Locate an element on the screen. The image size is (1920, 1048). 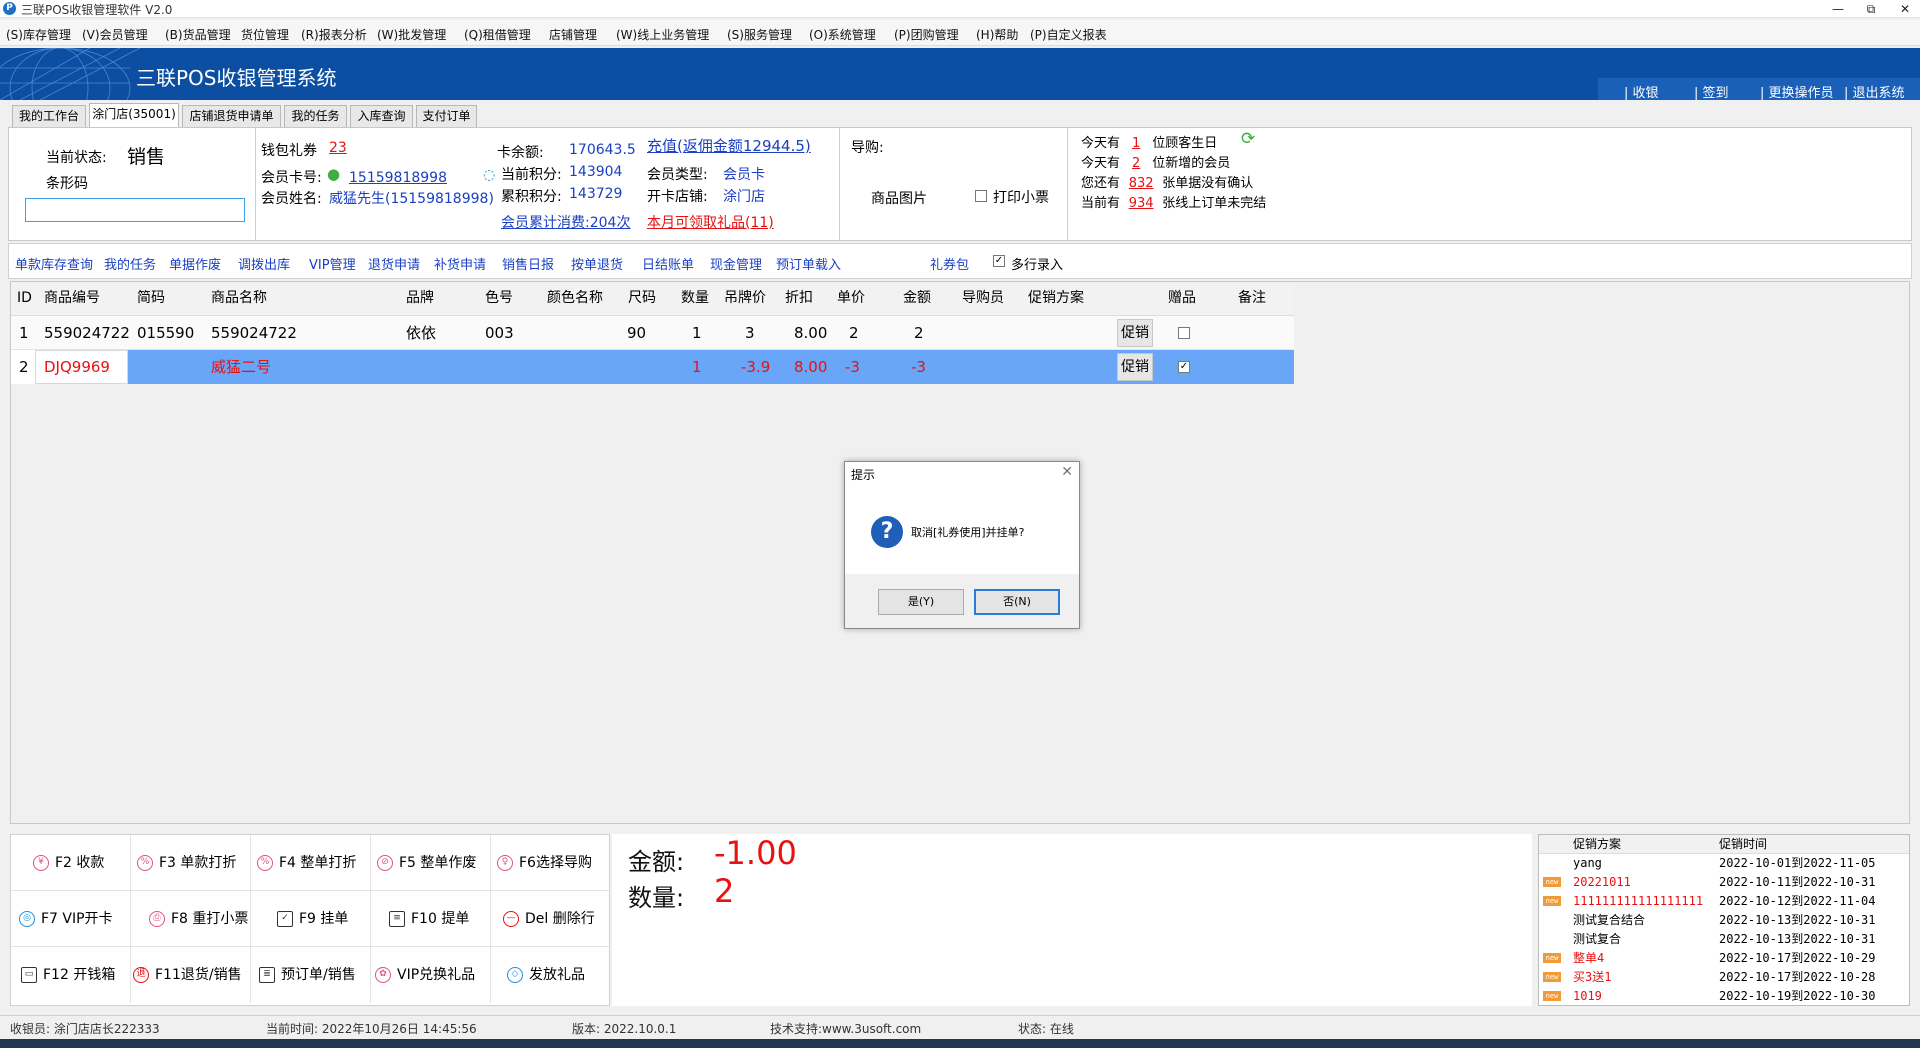
cell-size: 90 is located at coordinates (636, 333).